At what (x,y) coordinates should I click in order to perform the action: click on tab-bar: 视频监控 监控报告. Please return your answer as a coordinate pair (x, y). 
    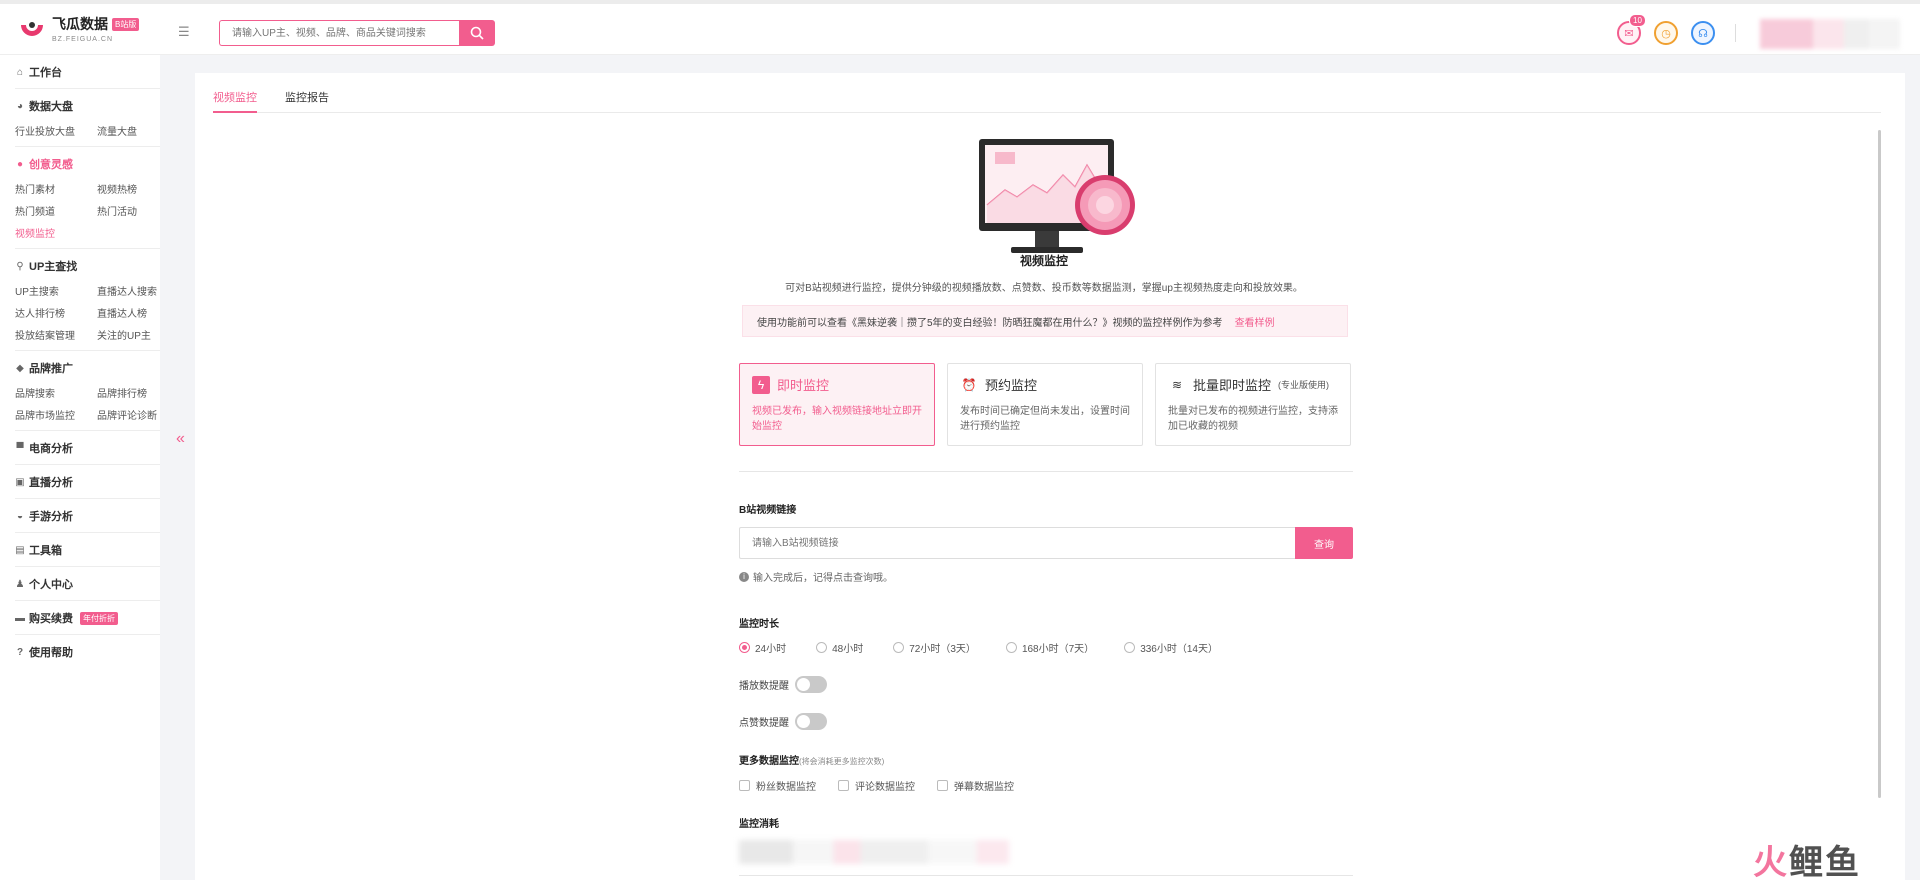
    Looking at the image, I should click on (1047, 93).